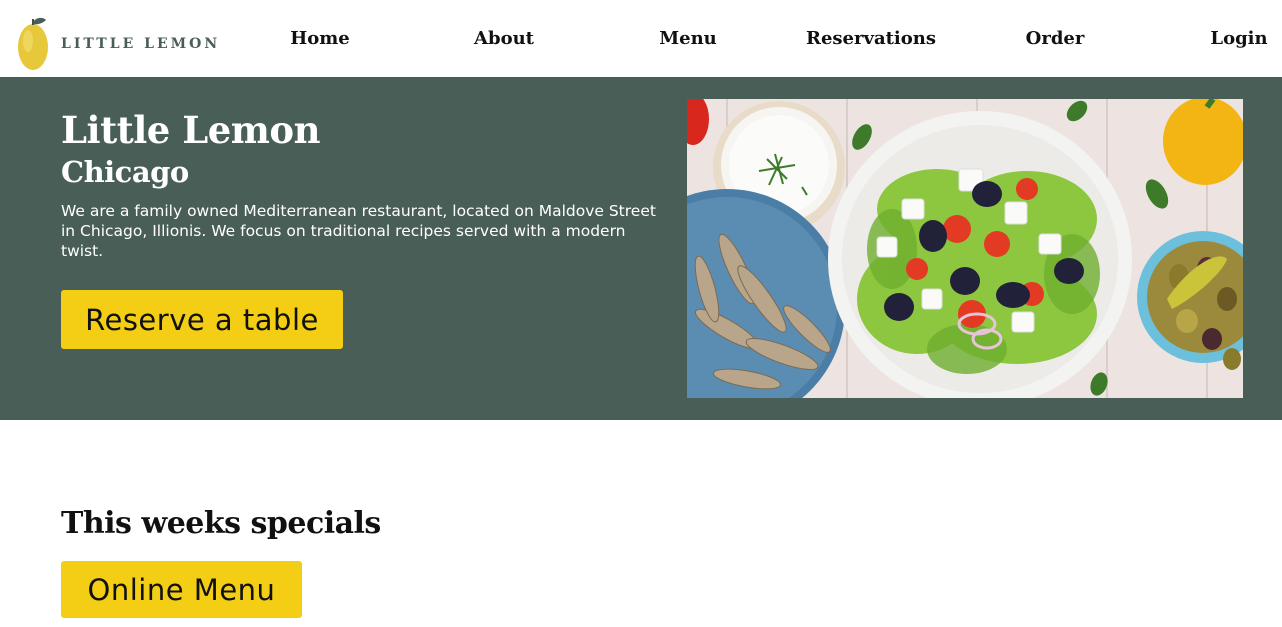 This screenshot has height=627, width=1282. Describe the element at coordinates (202, 319) in the screenshot. I see `reserve-table-button: Reserve a table` at that location.